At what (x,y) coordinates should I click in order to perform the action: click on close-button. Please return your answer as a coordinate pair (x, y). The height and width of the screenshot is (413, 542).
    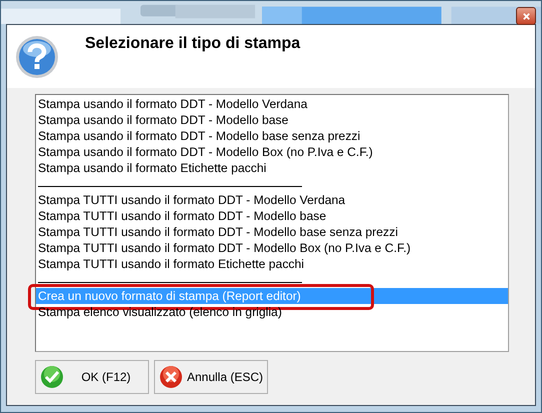
    Looking at the image, I should click on (526, 16).